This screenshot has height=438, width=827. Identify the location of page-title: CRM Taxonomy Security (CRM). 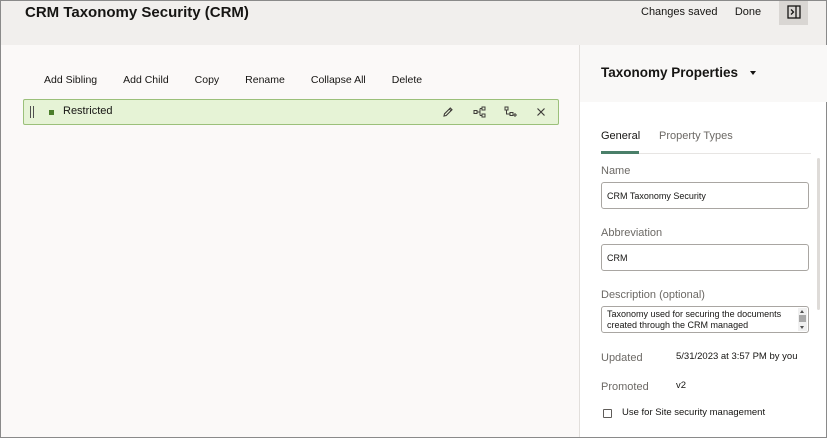
(137, 12).